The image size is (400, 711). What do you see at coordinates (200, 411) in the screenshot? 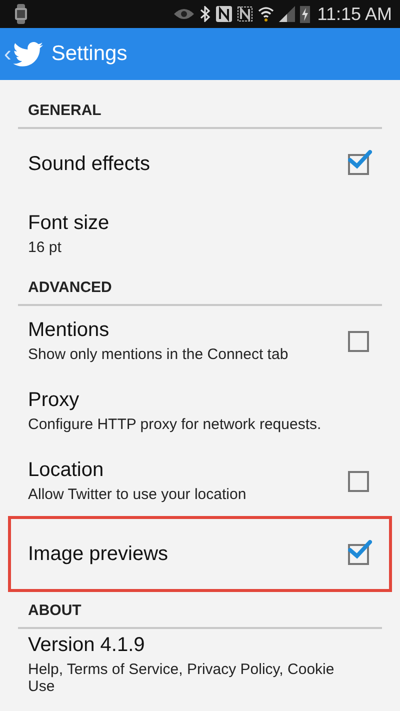
I see `settings-item: Proxy Configure HTTP proxy for network requests.` at bounding box center [200, 411].